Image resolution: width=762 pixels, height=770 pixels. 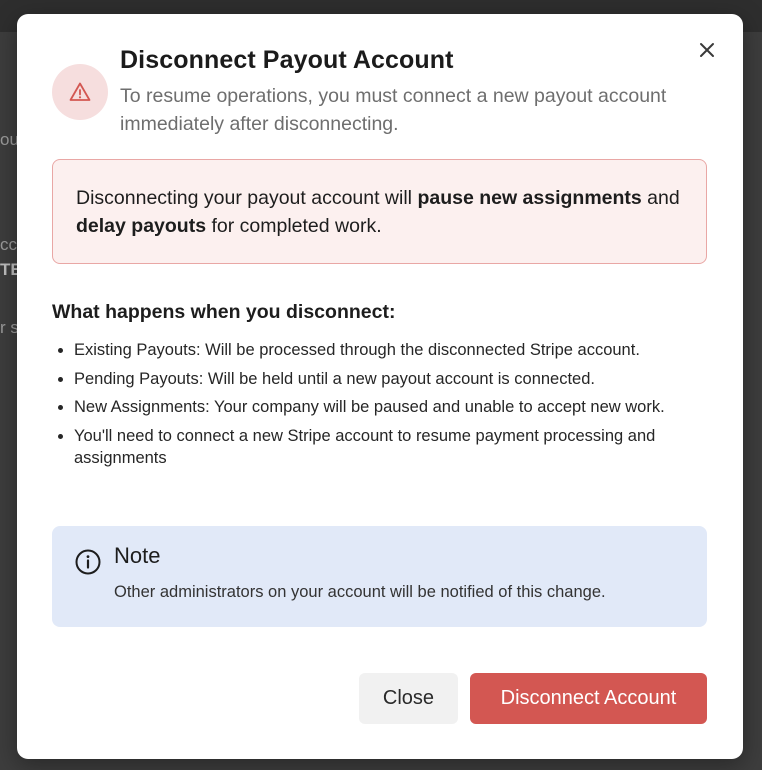 I want to click on alert-text-middle: and, so click(x=660, y=198).